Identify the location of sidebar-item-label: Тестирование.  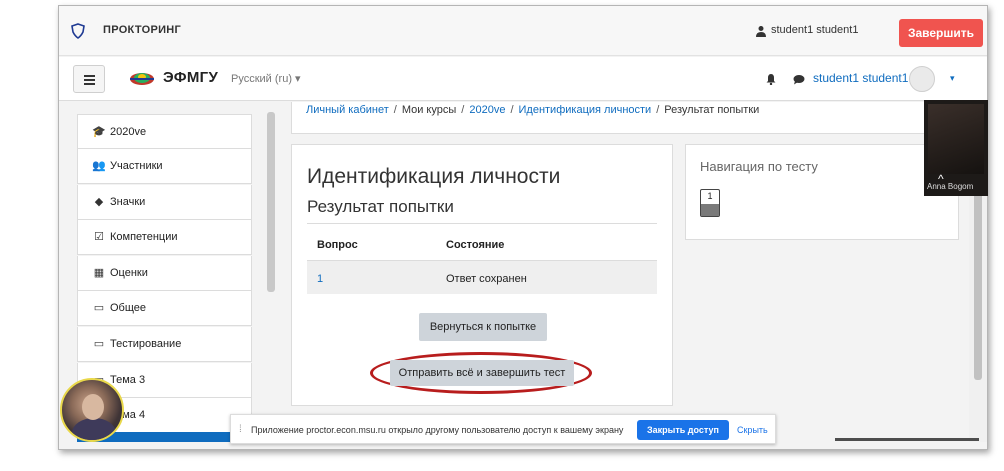
(146, 344).